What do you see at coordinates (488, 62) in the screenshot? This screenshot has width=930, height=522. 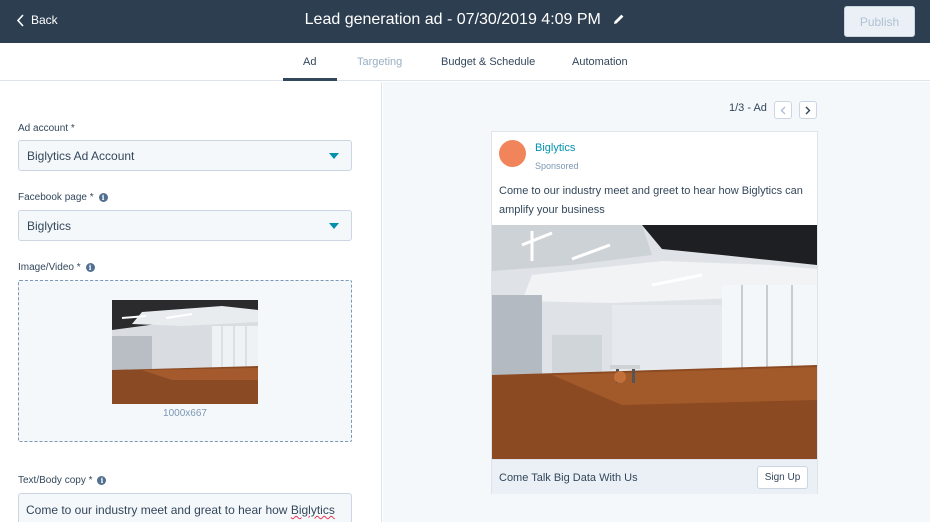 I see `tab-budget-schedule: Budget & Schedule` at bounding box center [488, 62].